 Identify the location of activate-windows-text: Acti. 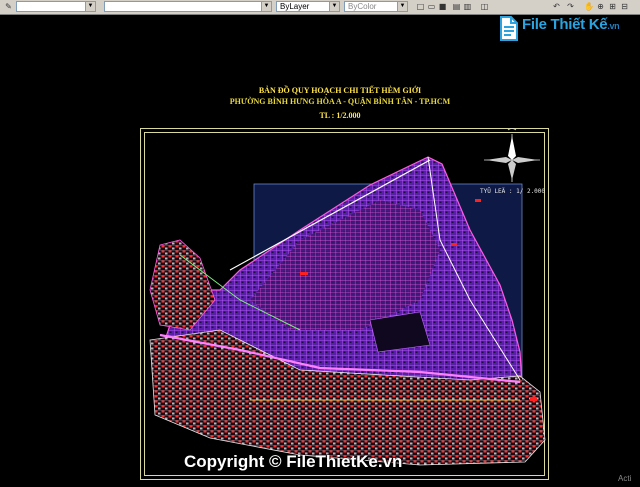
(625, 478).